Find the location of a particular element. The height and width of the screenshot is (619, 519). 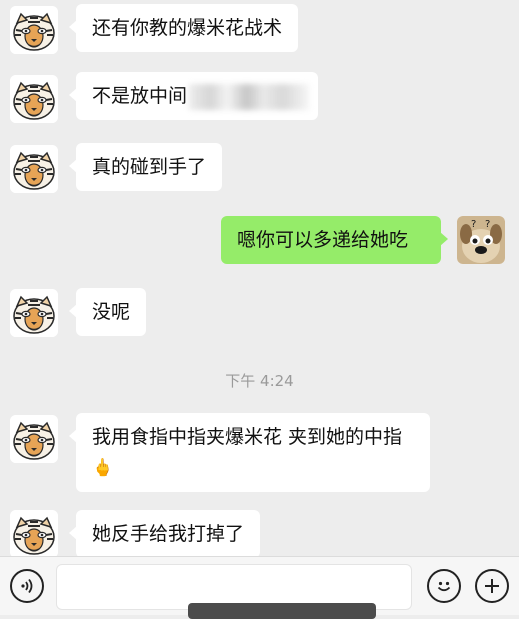

received-message-bubble: 还有你教的爆米花战术 is located at coordinates (183, 28).